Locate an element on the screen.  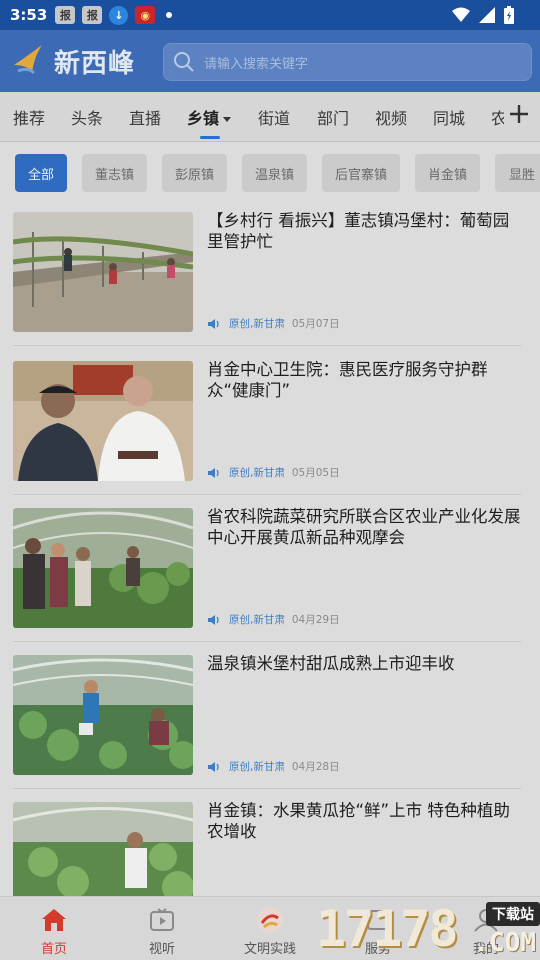
home-icon is located at coordinates (54, 920).